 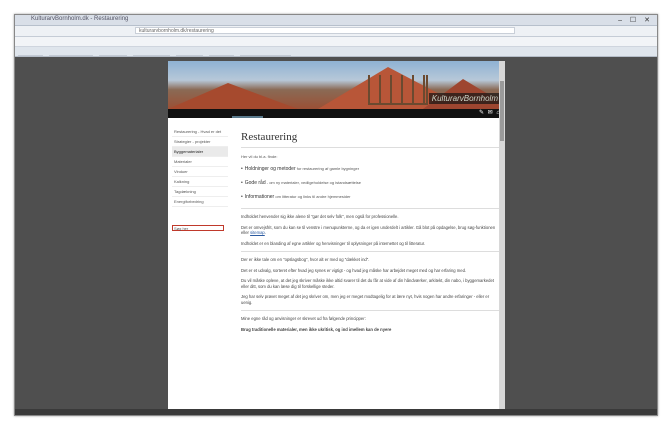 What do you see at coordinates (200, 162) in the screenshot?
I see `sidebar-item: Materialer` at bounding box center [200, 162].